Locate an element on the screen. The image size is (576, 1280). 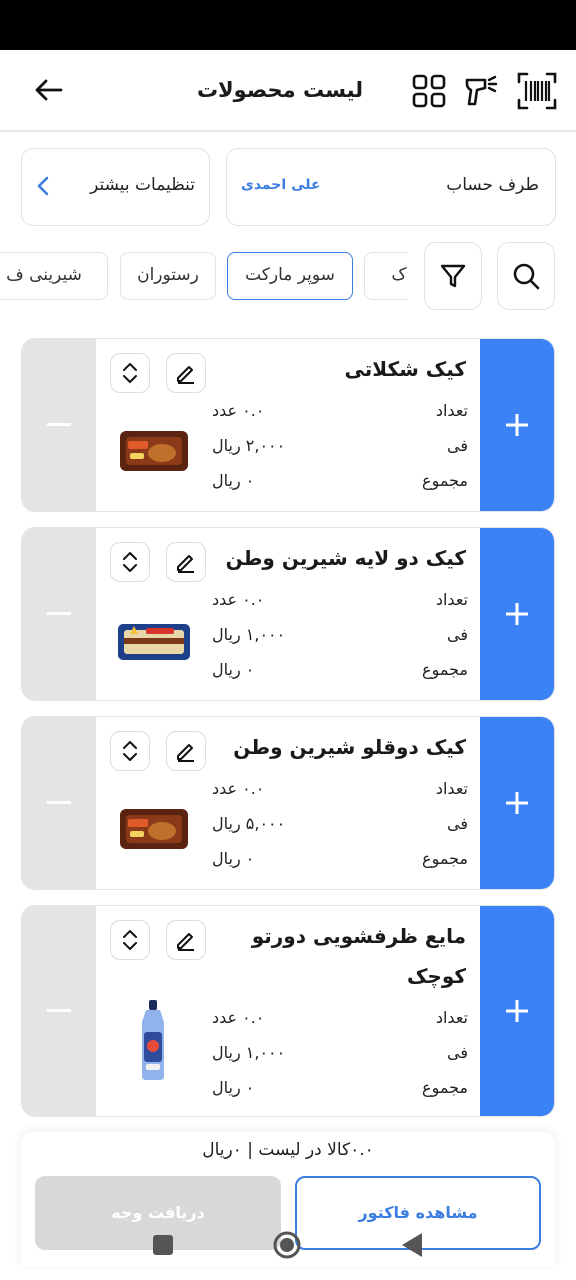
price-value: ۵,۰۰۰ ریال is located at coordinates (249, 823).